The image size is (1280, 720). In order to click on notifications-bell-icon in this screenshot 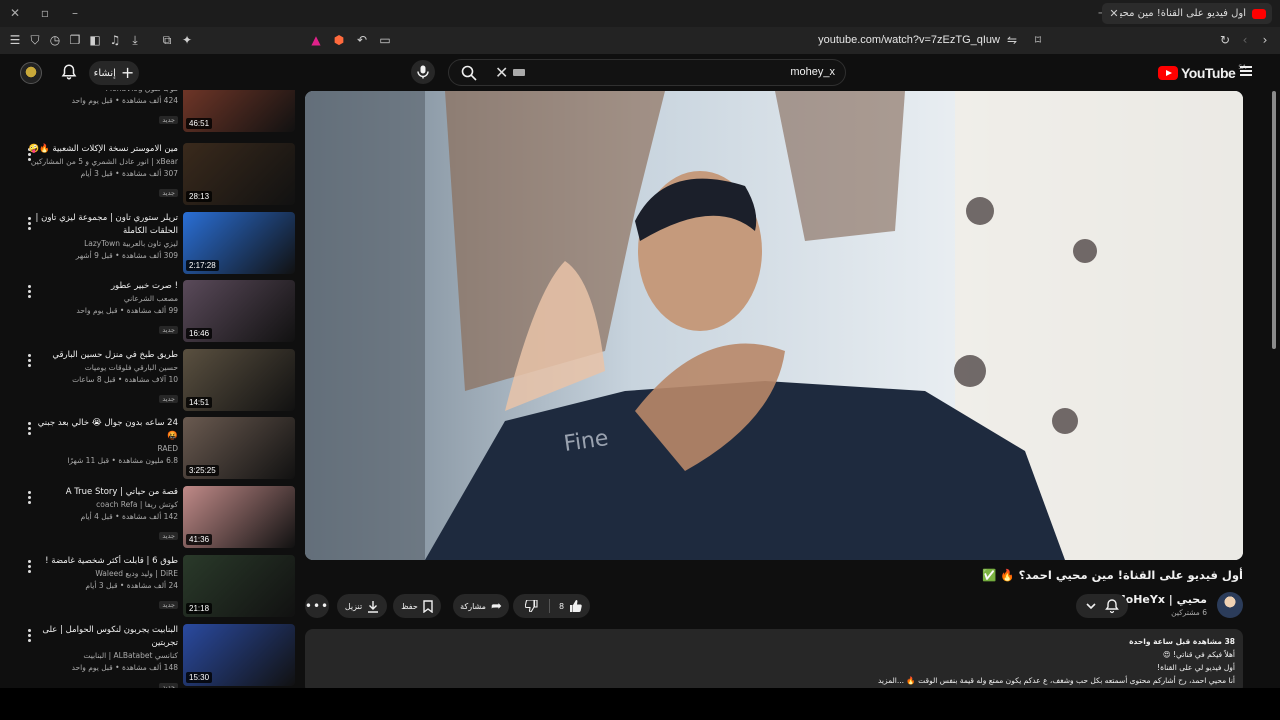, I will do `click(69, 72)`.